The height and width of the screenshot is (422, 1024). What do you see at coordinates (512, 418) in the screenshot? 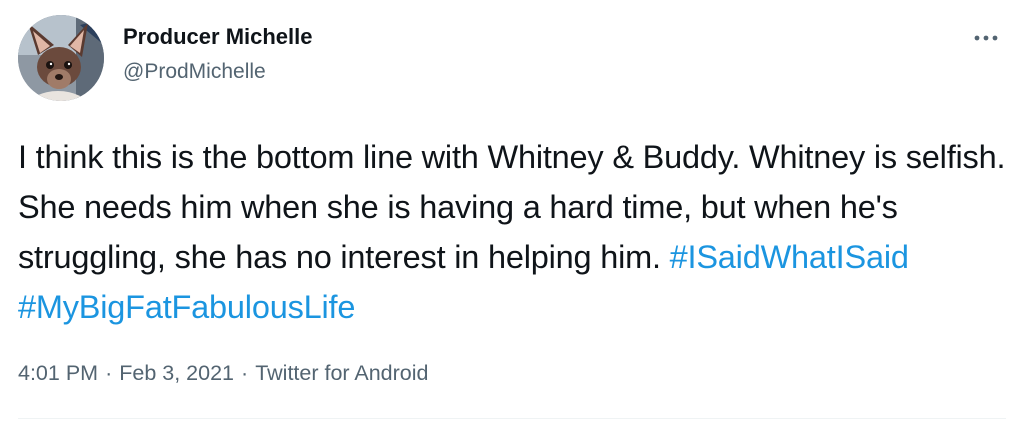
I see `divider` at bounding box center [512, 418].